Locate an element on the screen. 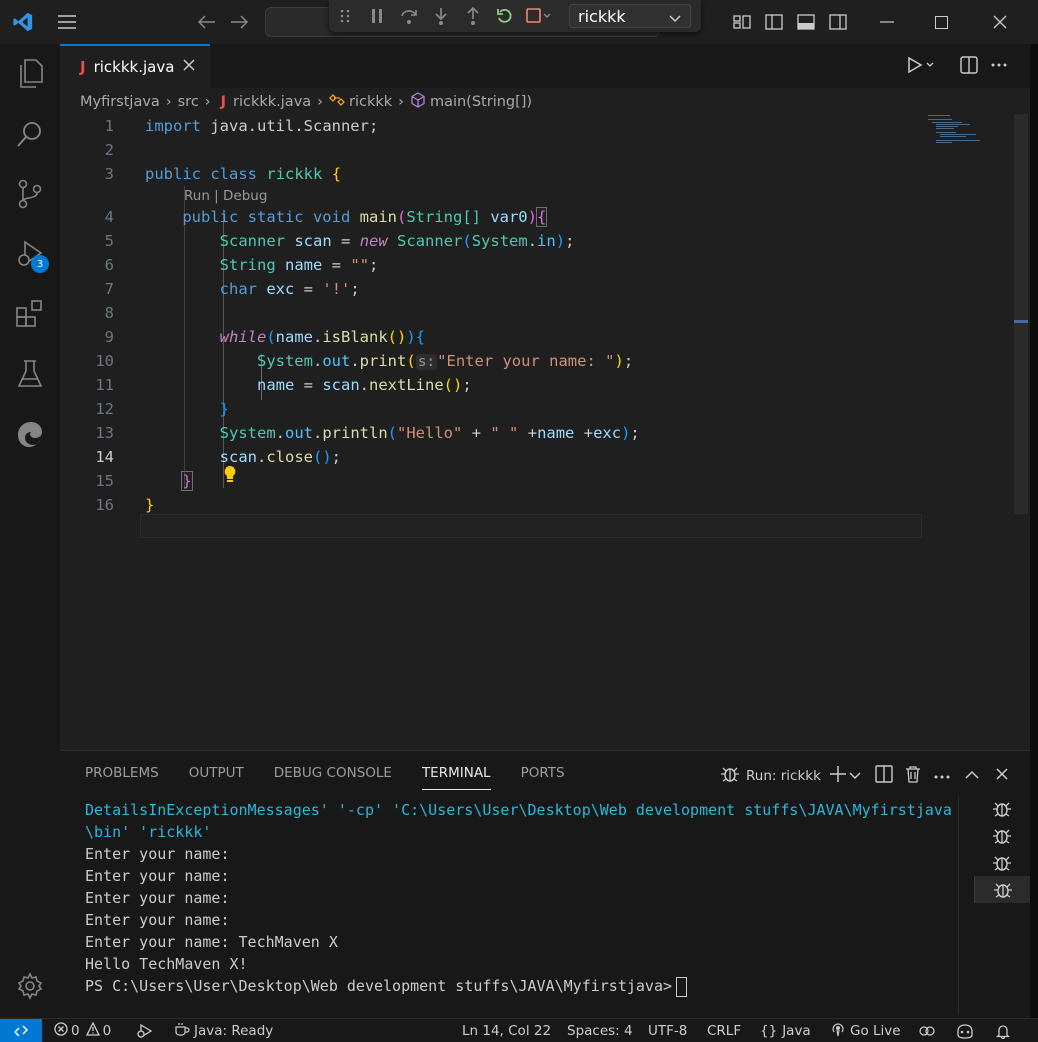  split-editor-icon is located at coordinates (969, 67).